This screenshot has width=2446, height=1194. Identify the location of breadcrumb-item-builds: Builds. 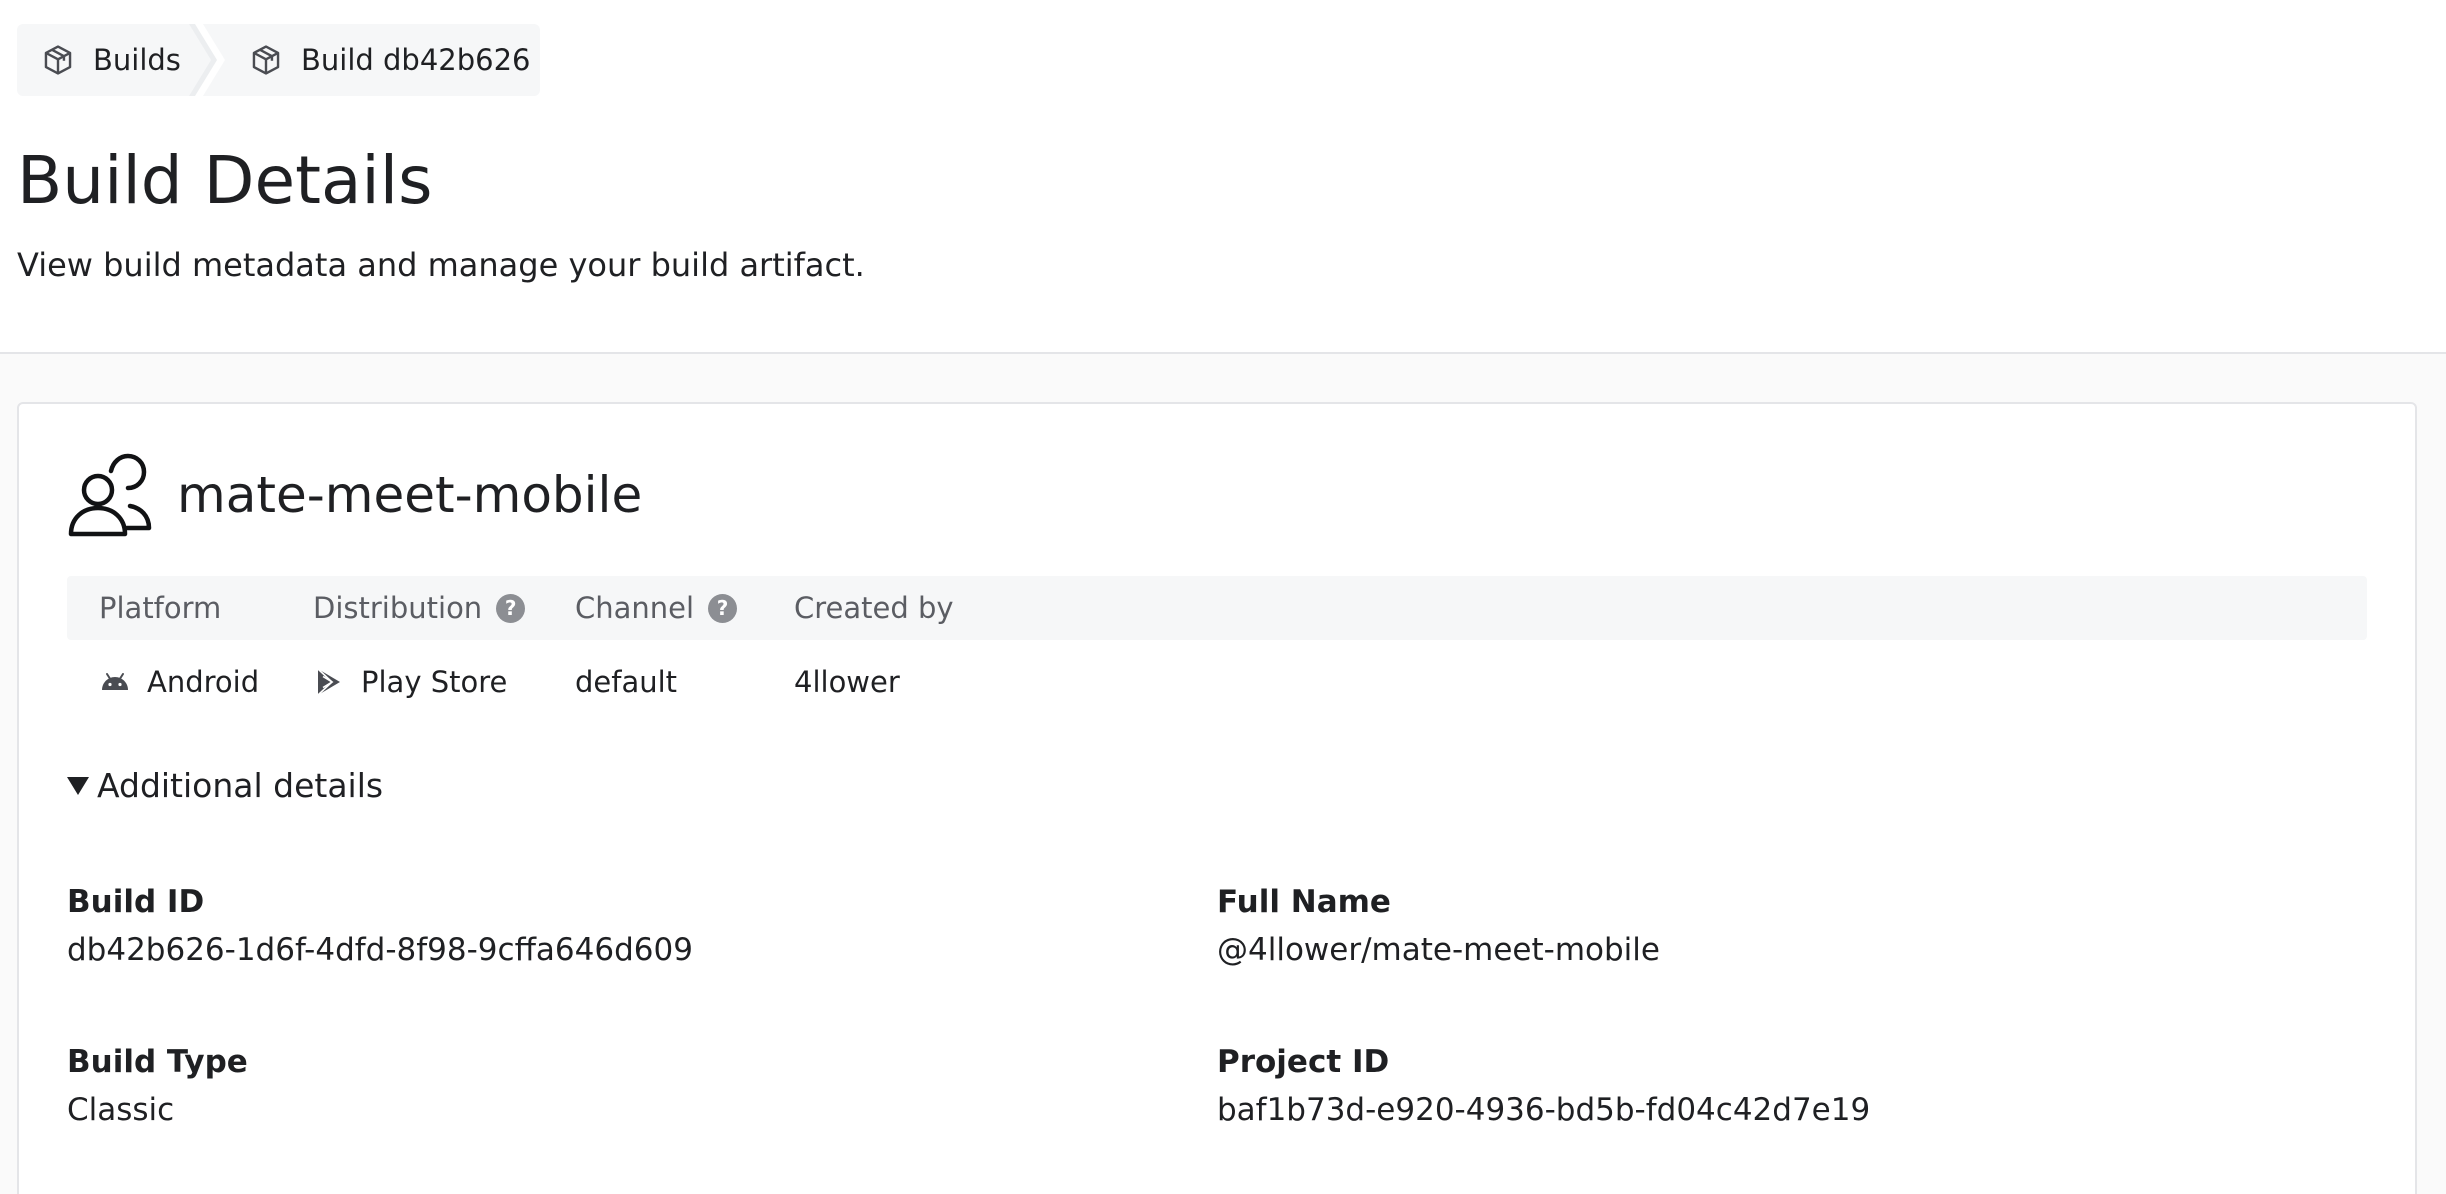
(111, 60).